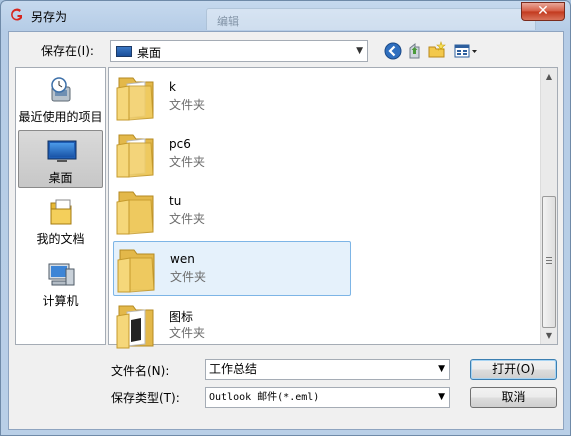 The height and width of the screenshot is (436, 571). Describe the element at coordinates (124, 51) in the screenshot. I see `desktop-small-icon` at that location.